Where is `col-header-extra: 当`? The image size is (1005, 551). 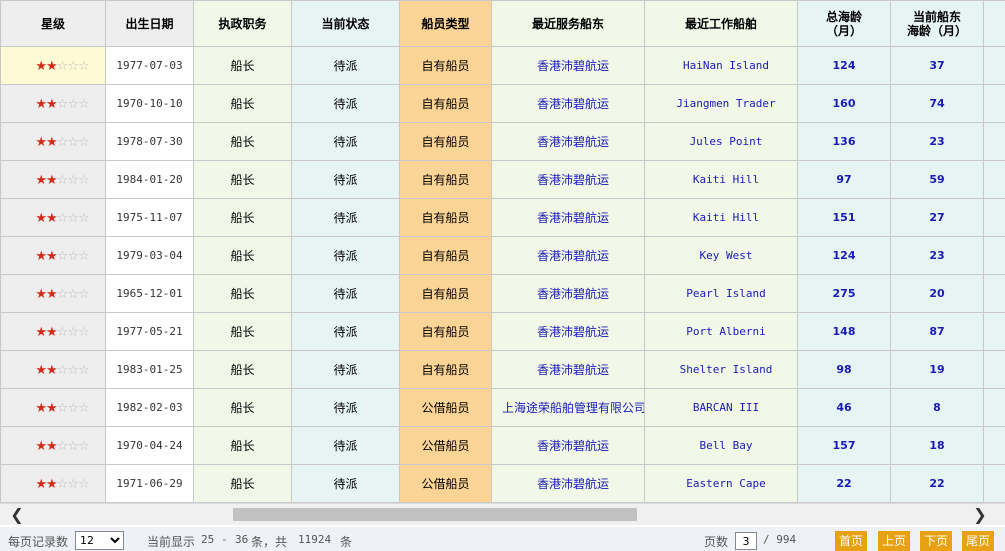 col-header-extra: 当 is located at coordinates (994, 23).